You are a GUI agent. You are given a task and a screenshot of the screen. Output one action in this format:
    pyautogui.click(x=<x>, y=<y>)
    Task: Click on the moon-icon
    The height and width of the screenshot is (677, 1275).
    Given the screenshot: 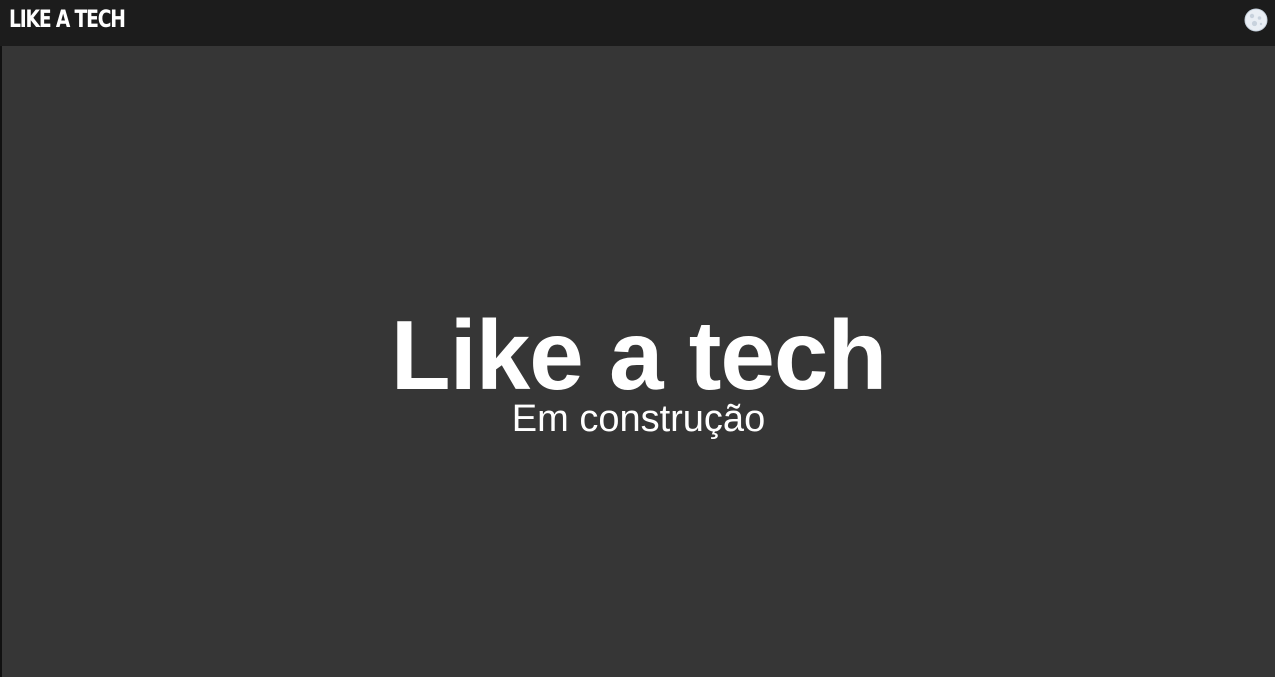 What is the action you would take?
    pyautogui.click(x=1256, y=20)
    